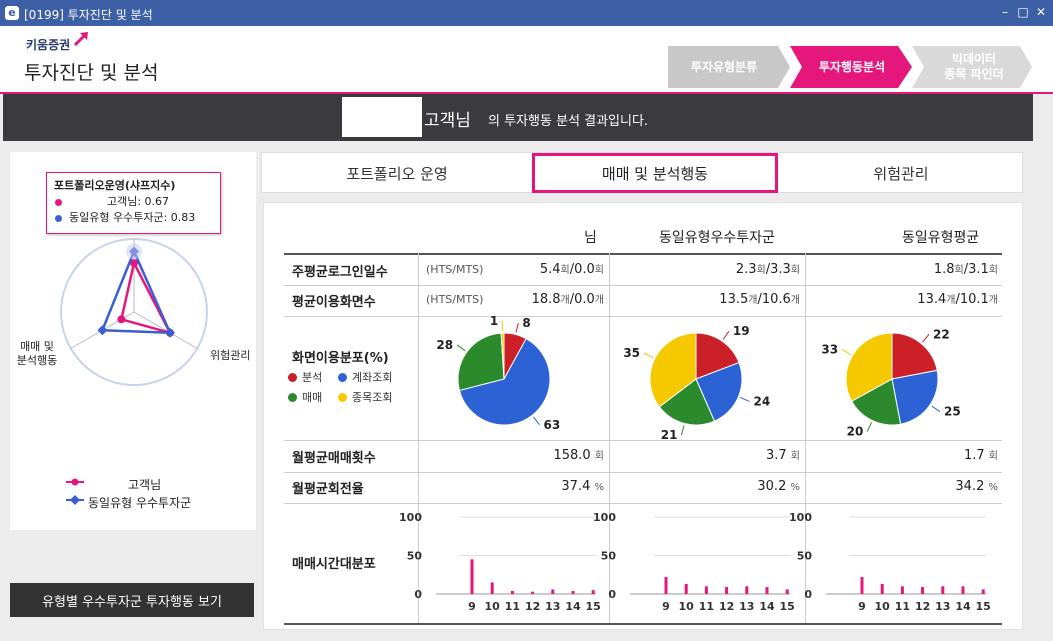  I want to click on pie-label: 33, so click(829, 349).